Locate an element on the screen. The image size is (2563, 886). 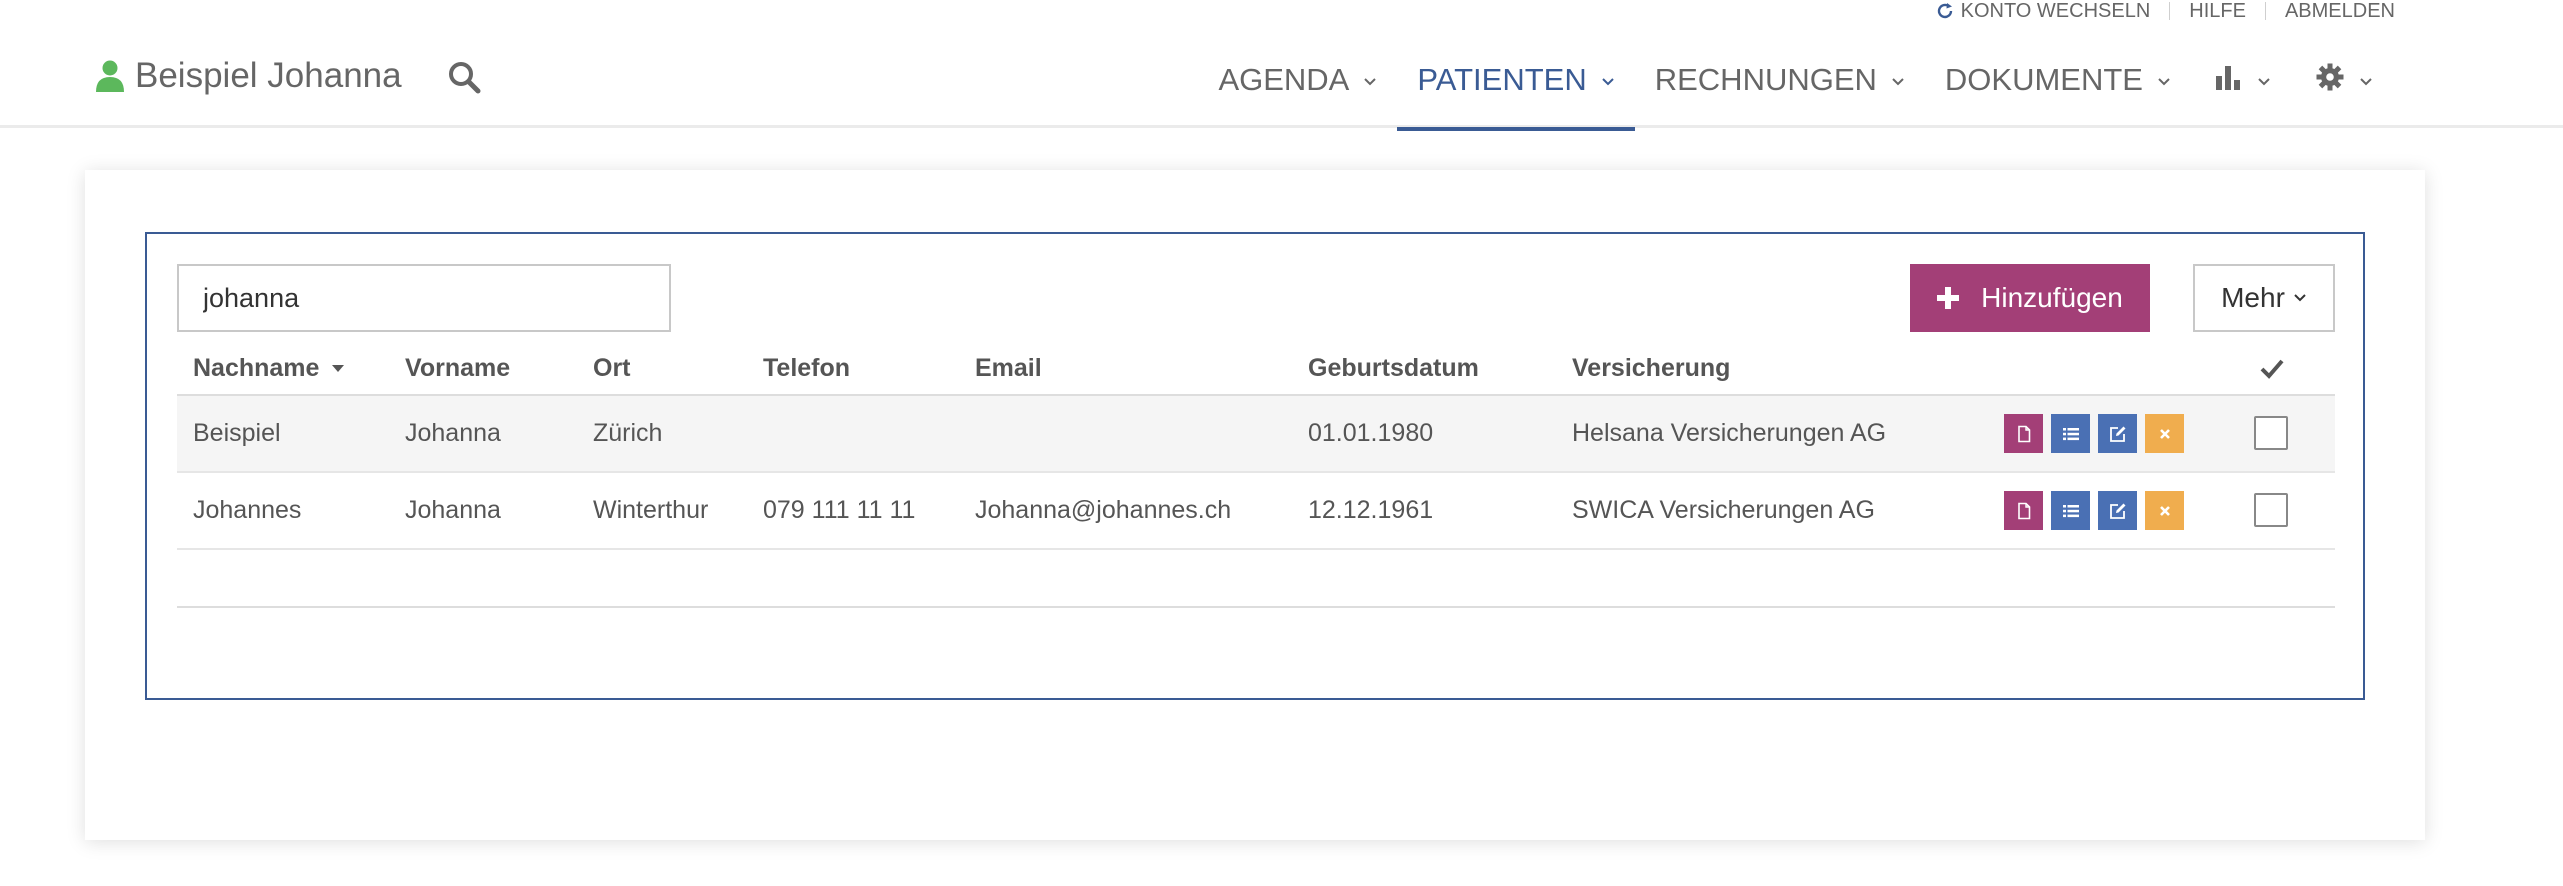
nav-rechnungen-label: RECHNUNGEN is located at coordinates (1765, 79).